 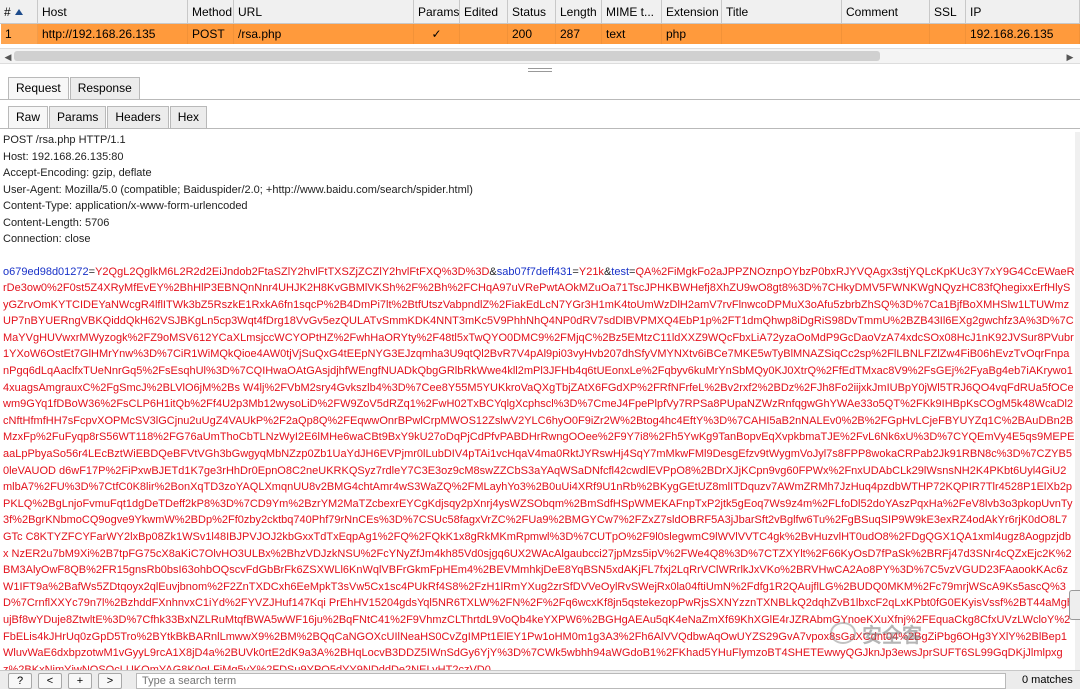 What do you see at coordinates (77, 173) in the screenshot?
I see `header-line: Accept-Encoding: gzip, deflate` at bounding box center [77, 173].